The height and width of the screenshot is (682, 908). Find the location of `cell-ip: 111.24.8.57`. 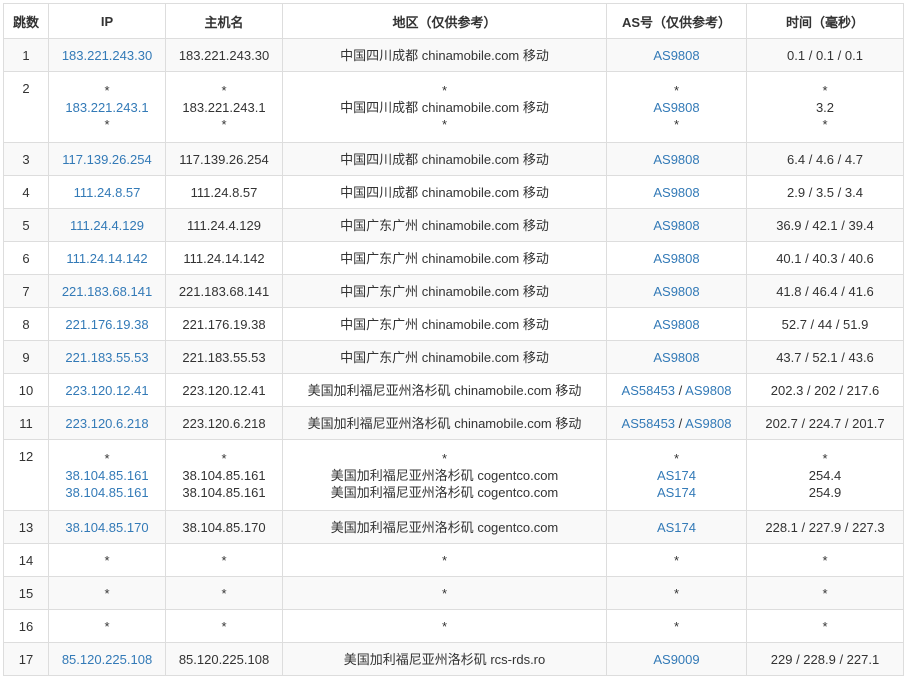

cell-ip: 111.24.8.57 is located at coordinates (107, 192).